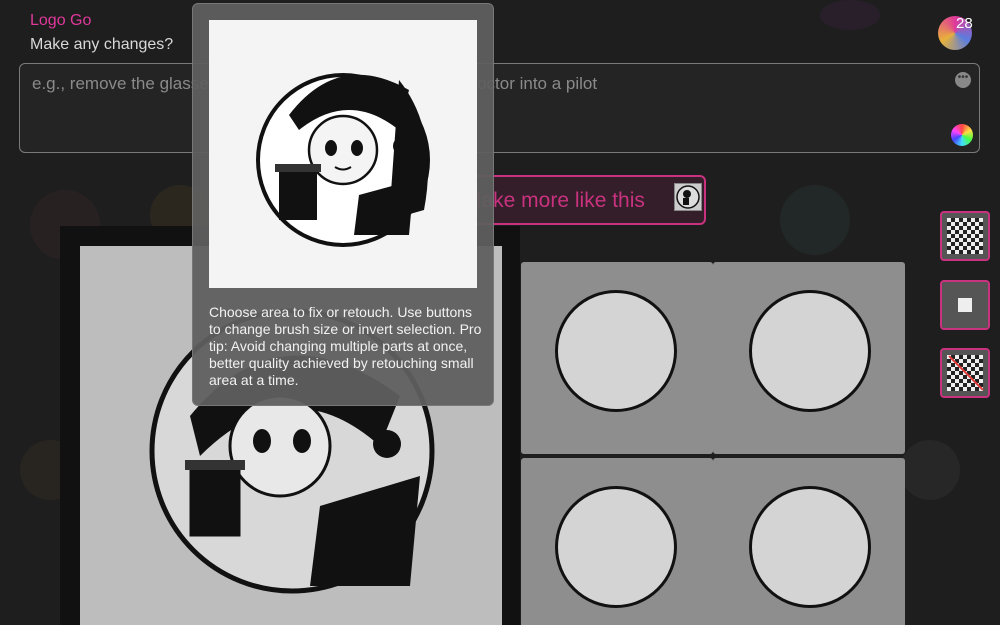  What do you see at coordinates (688, 197) in the screenshot?
I see `reference-thumbnail` at bounding box center [688, 197].